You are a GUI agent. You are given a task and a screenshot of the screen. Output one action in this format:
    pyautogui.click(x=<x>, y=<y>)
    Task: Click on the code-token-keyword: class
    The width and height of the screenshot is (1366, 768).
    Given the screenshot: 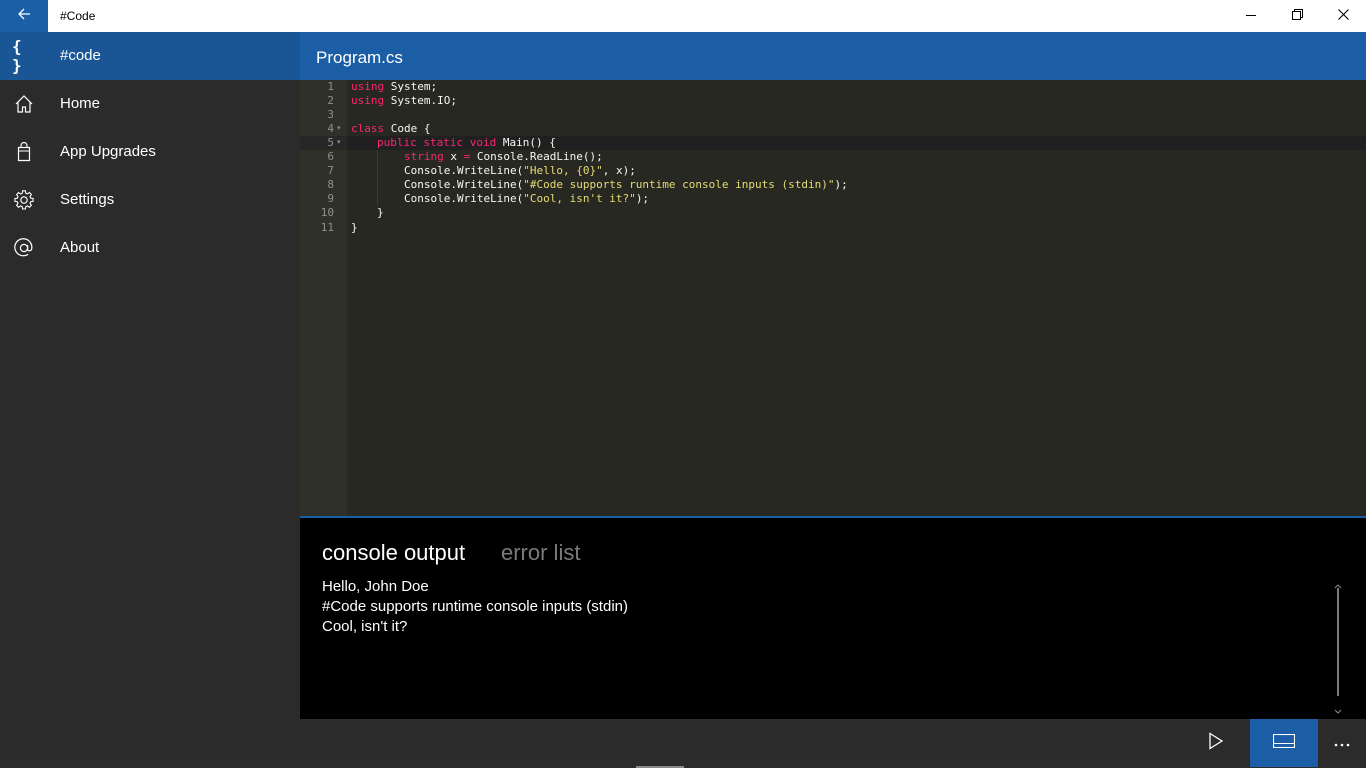 What is the action you would take?
    pyautogui.click(x=368, y=128)
    